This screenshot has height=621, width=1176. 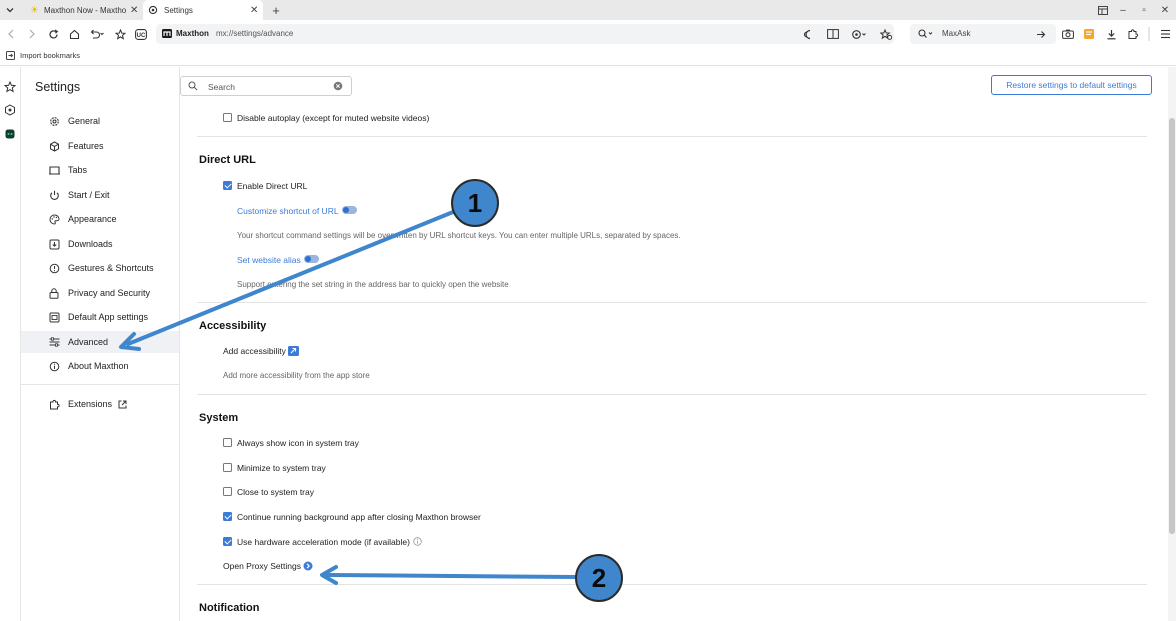 What do you see at coordinates (90, 404) in the screenshot?
I see `nav-item-label: Extensions` at bounding box center [90, 404].